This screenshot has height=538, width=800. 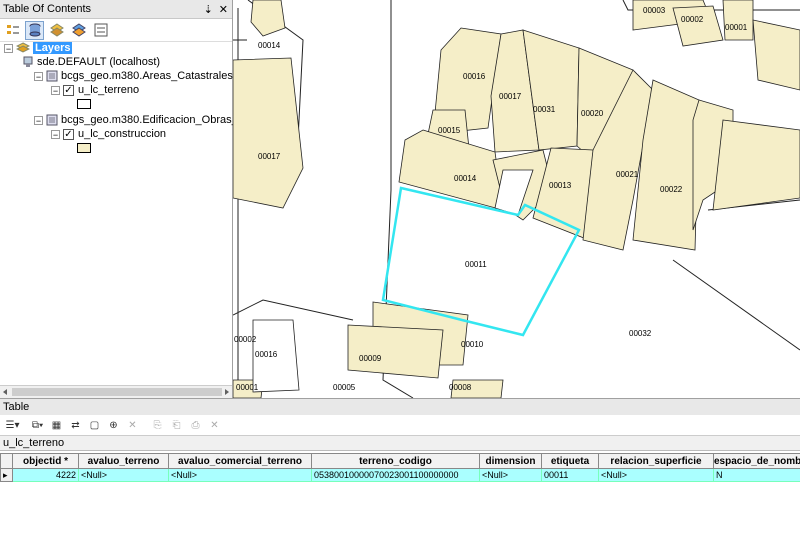 What do you see at coordinates (240, 461) in the screenshot?
I see `column-header: avaluo_comercial_terreno` at bounding box center [240, 461].